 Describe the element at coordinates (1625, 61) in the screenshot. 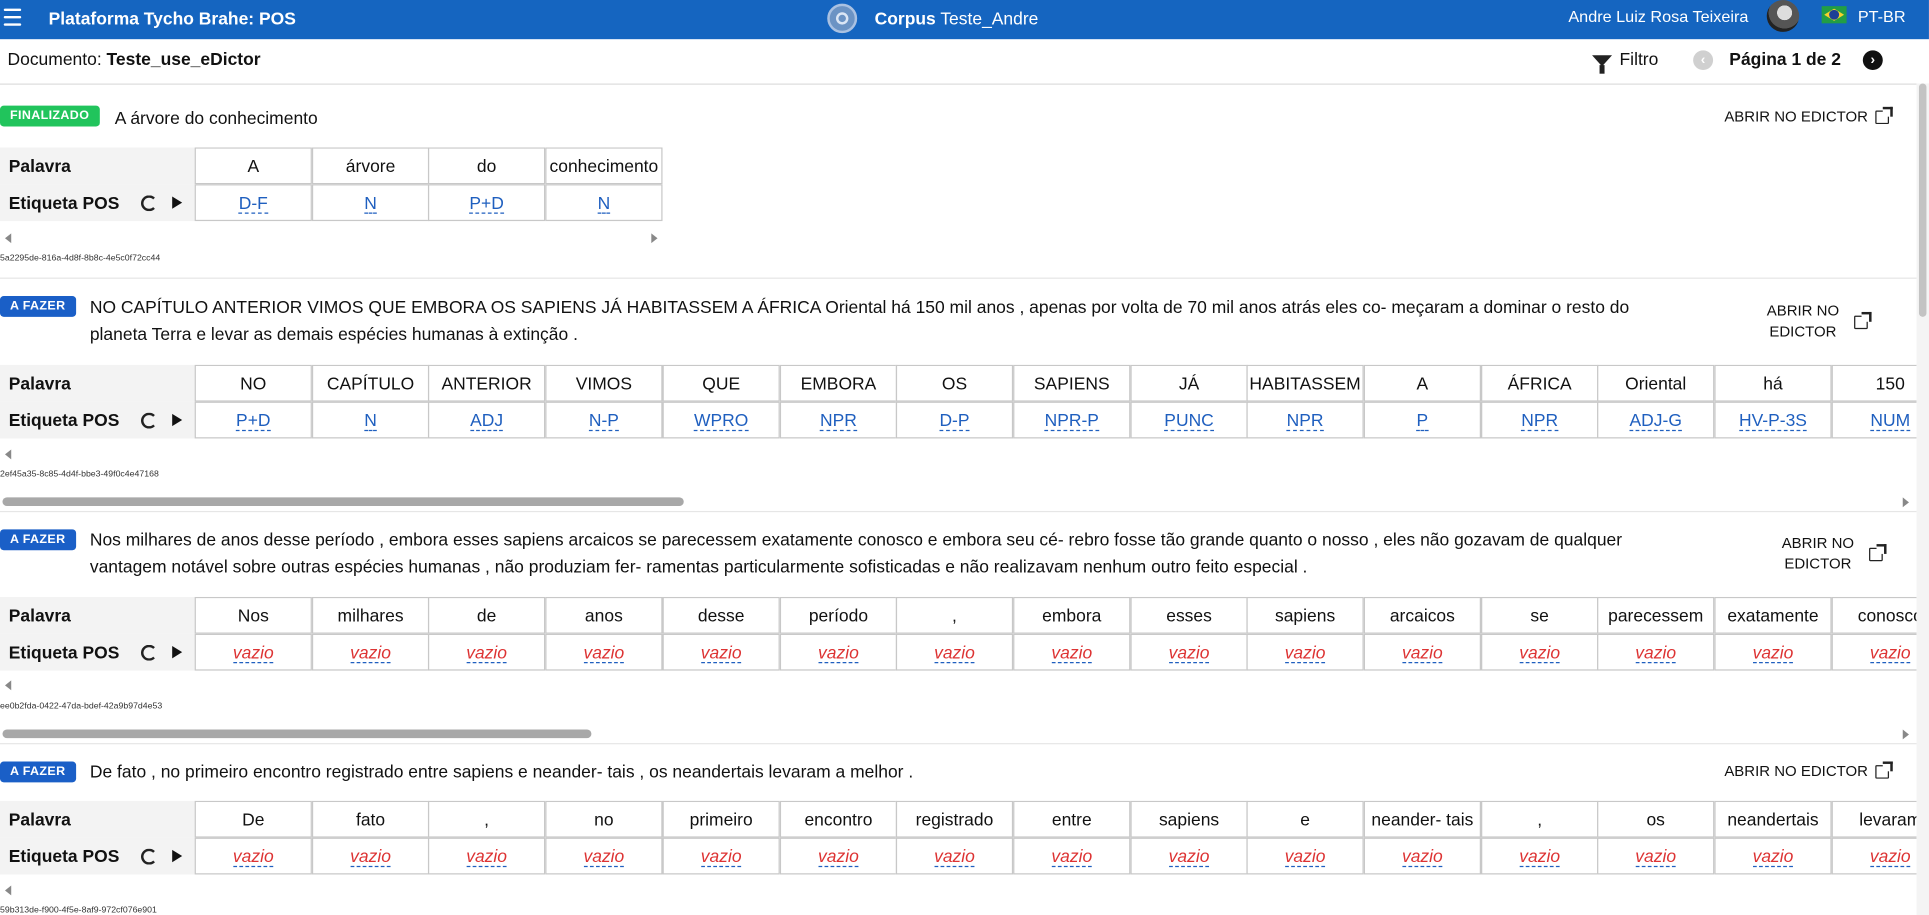

I see `filter-button: Filtro` at that location.